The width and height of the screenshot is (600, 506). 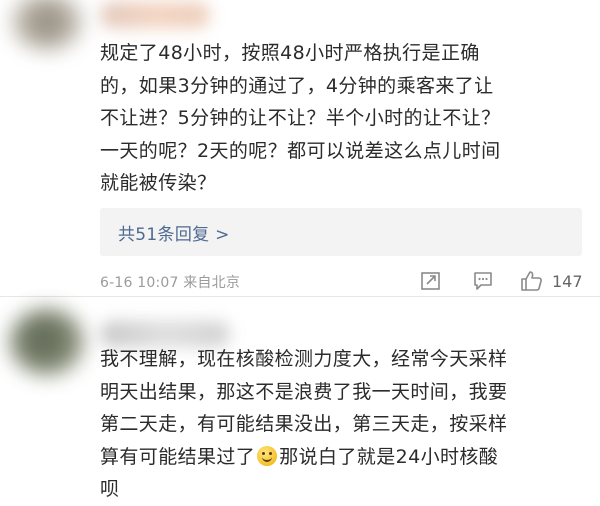 I want to click on comment-line: 算有可能结果过了 那说白了就是24小时核酸, so click(x=340, y=457).